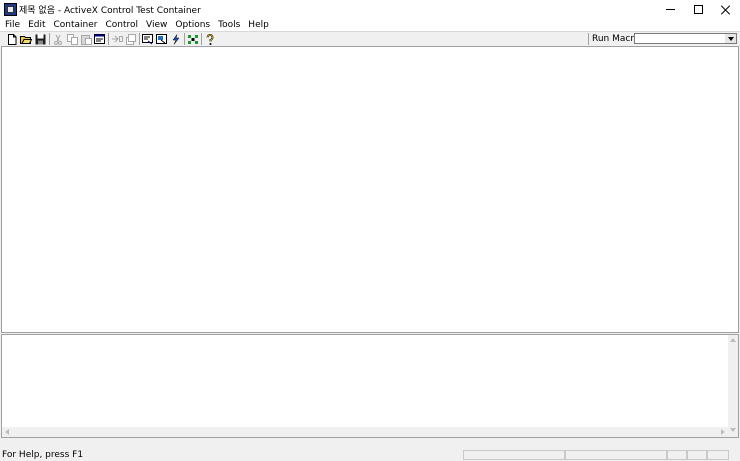 This screenshot has width=740, height=461. I want to click on insert-control-button, so click(117, 39).